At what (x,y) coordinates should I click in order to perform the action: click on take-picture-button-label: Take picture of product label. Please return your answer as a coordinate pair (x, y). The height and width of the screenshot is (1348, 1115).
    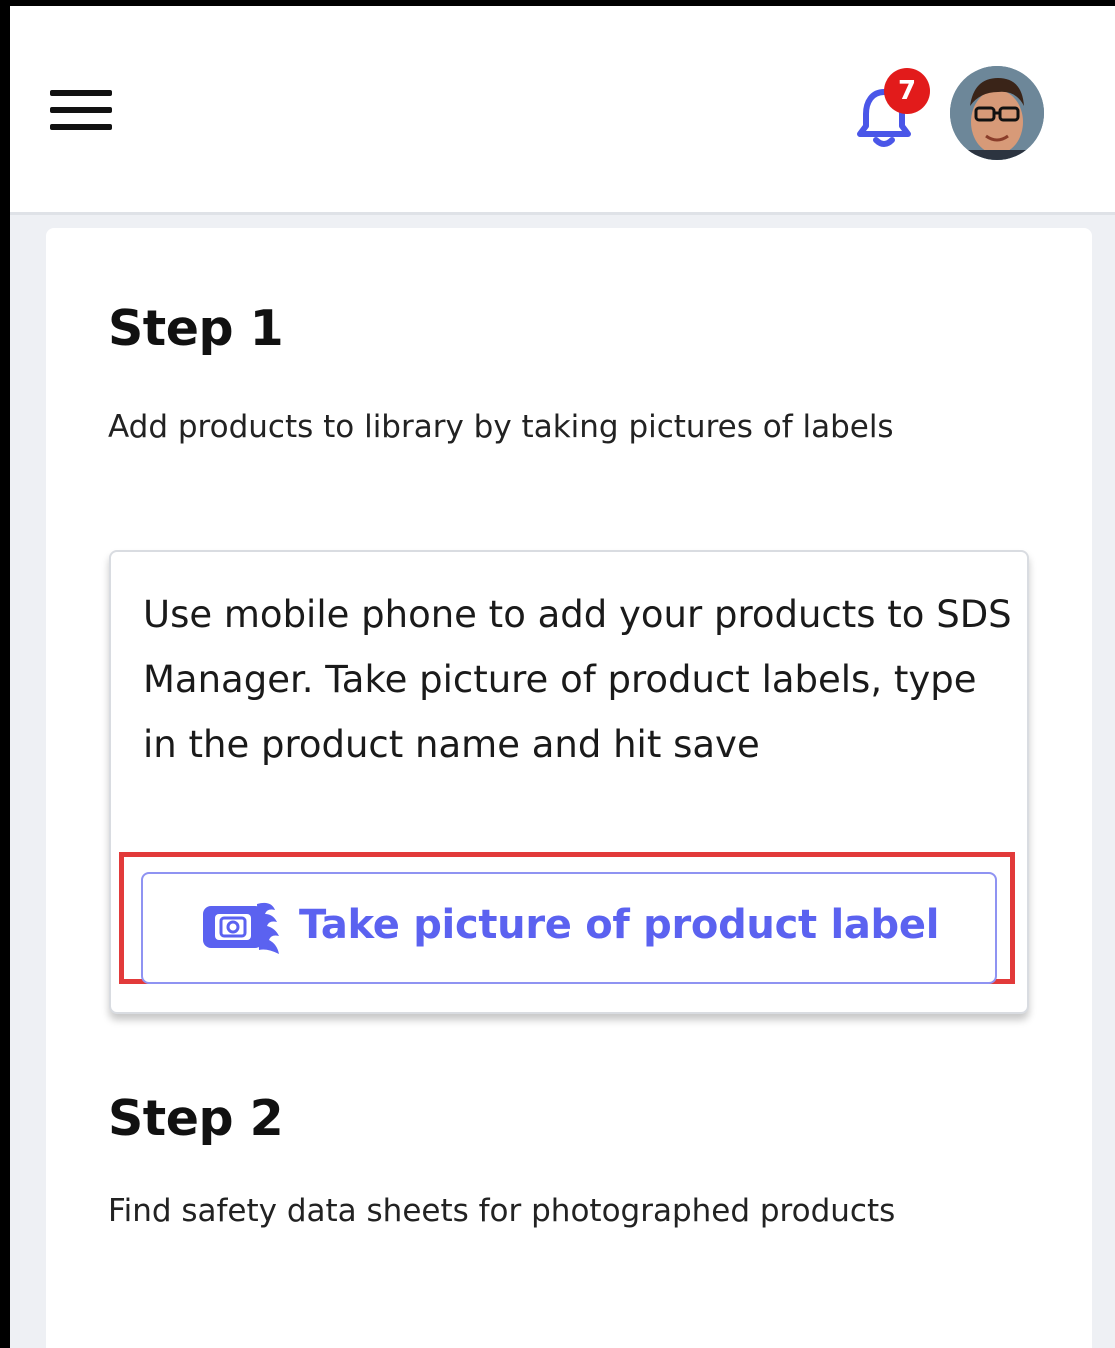
    Looking at the image, I should click on (619, 925).